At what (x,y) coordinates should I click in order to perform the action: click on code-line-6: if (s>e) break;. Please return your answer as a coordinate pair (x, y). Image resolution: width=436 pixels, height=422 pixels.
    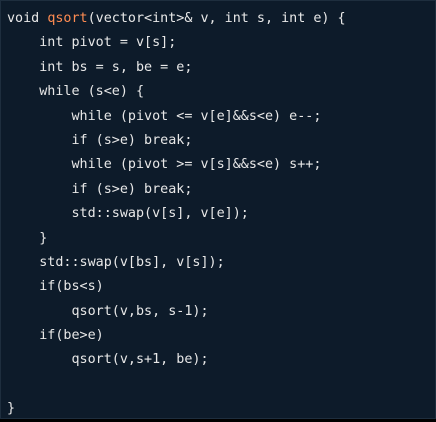
    Looking at the image, I should click on (176, 141).